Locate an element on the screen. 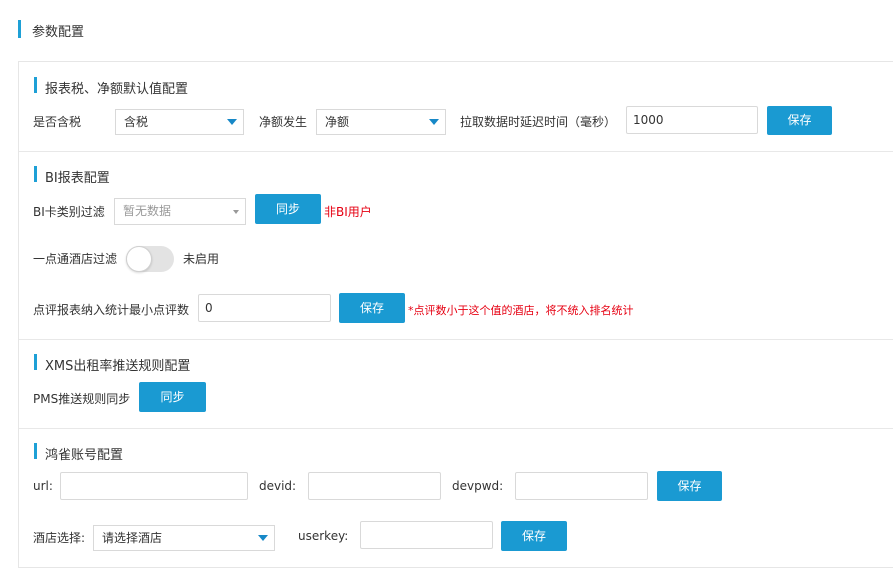 This screenshot has height=571, width=893. devpwd-label: devpwd: is located at coordinates (478, 486).